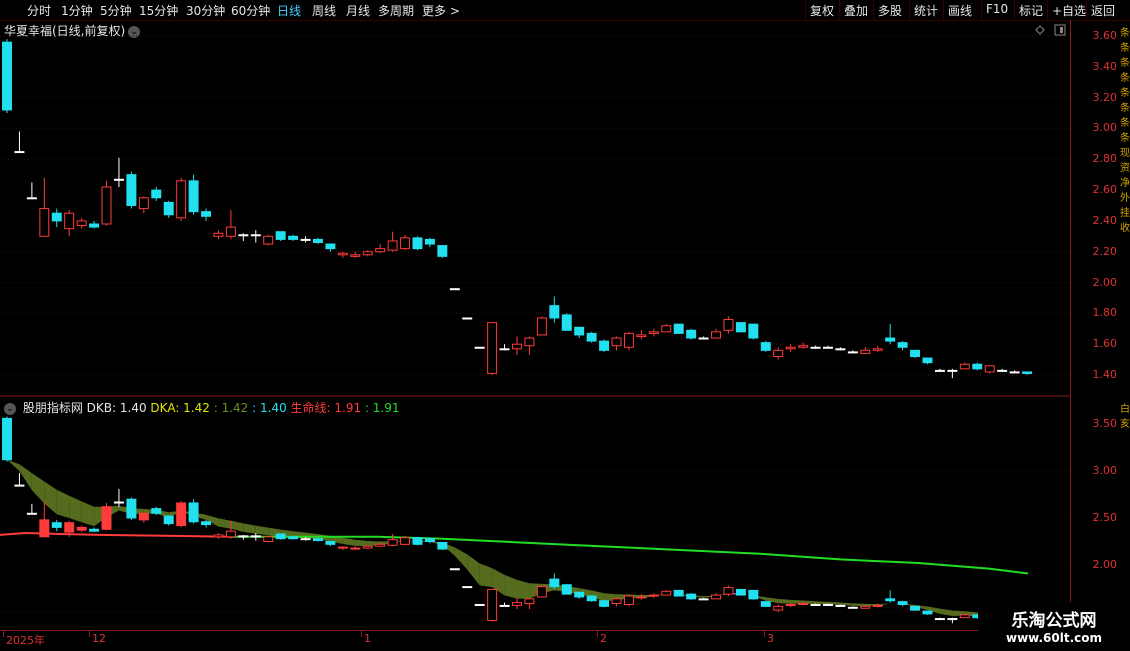 The width and height of the screenshot is (1130, 651). I want to click on toolbar-button-8: 返回, so click(1103, 10).